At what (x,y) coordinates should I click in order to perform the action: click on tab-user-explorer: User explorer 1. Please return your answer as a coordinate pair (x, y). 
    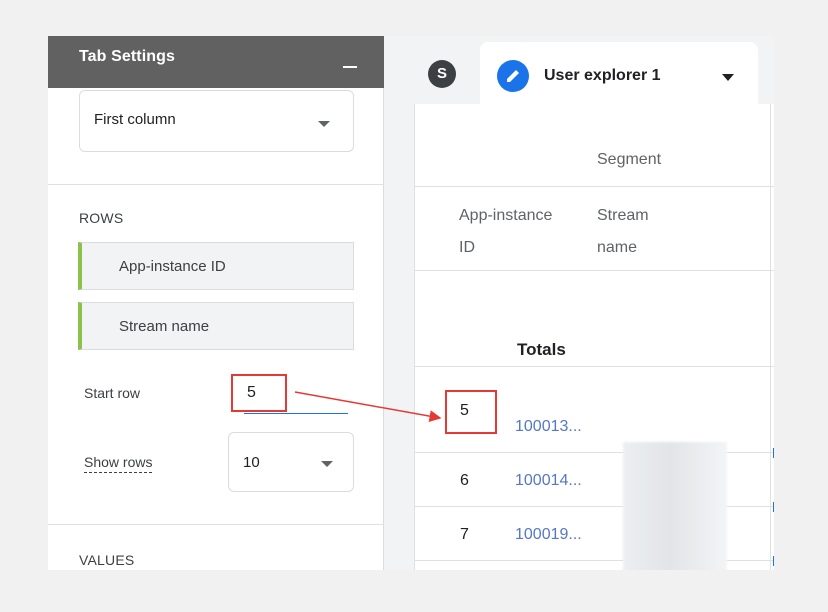
    Looking at the image, I should click on (619, 73).